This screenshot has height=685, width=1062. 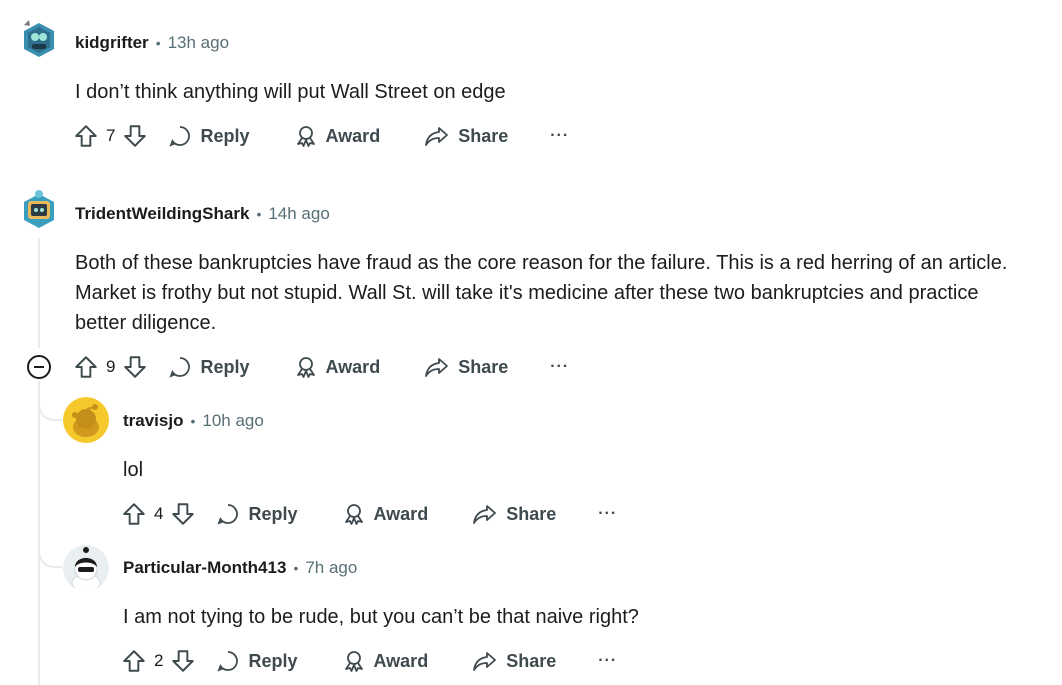 I want to click on vote-count: 2, so click(x=159, y=660).